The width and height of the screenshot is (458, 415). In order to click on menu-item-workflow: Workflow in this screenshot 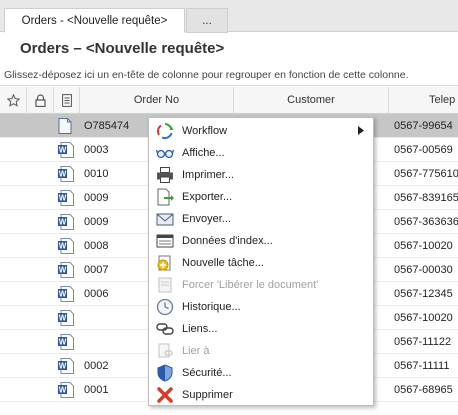, I will do `click(261, 131)`.